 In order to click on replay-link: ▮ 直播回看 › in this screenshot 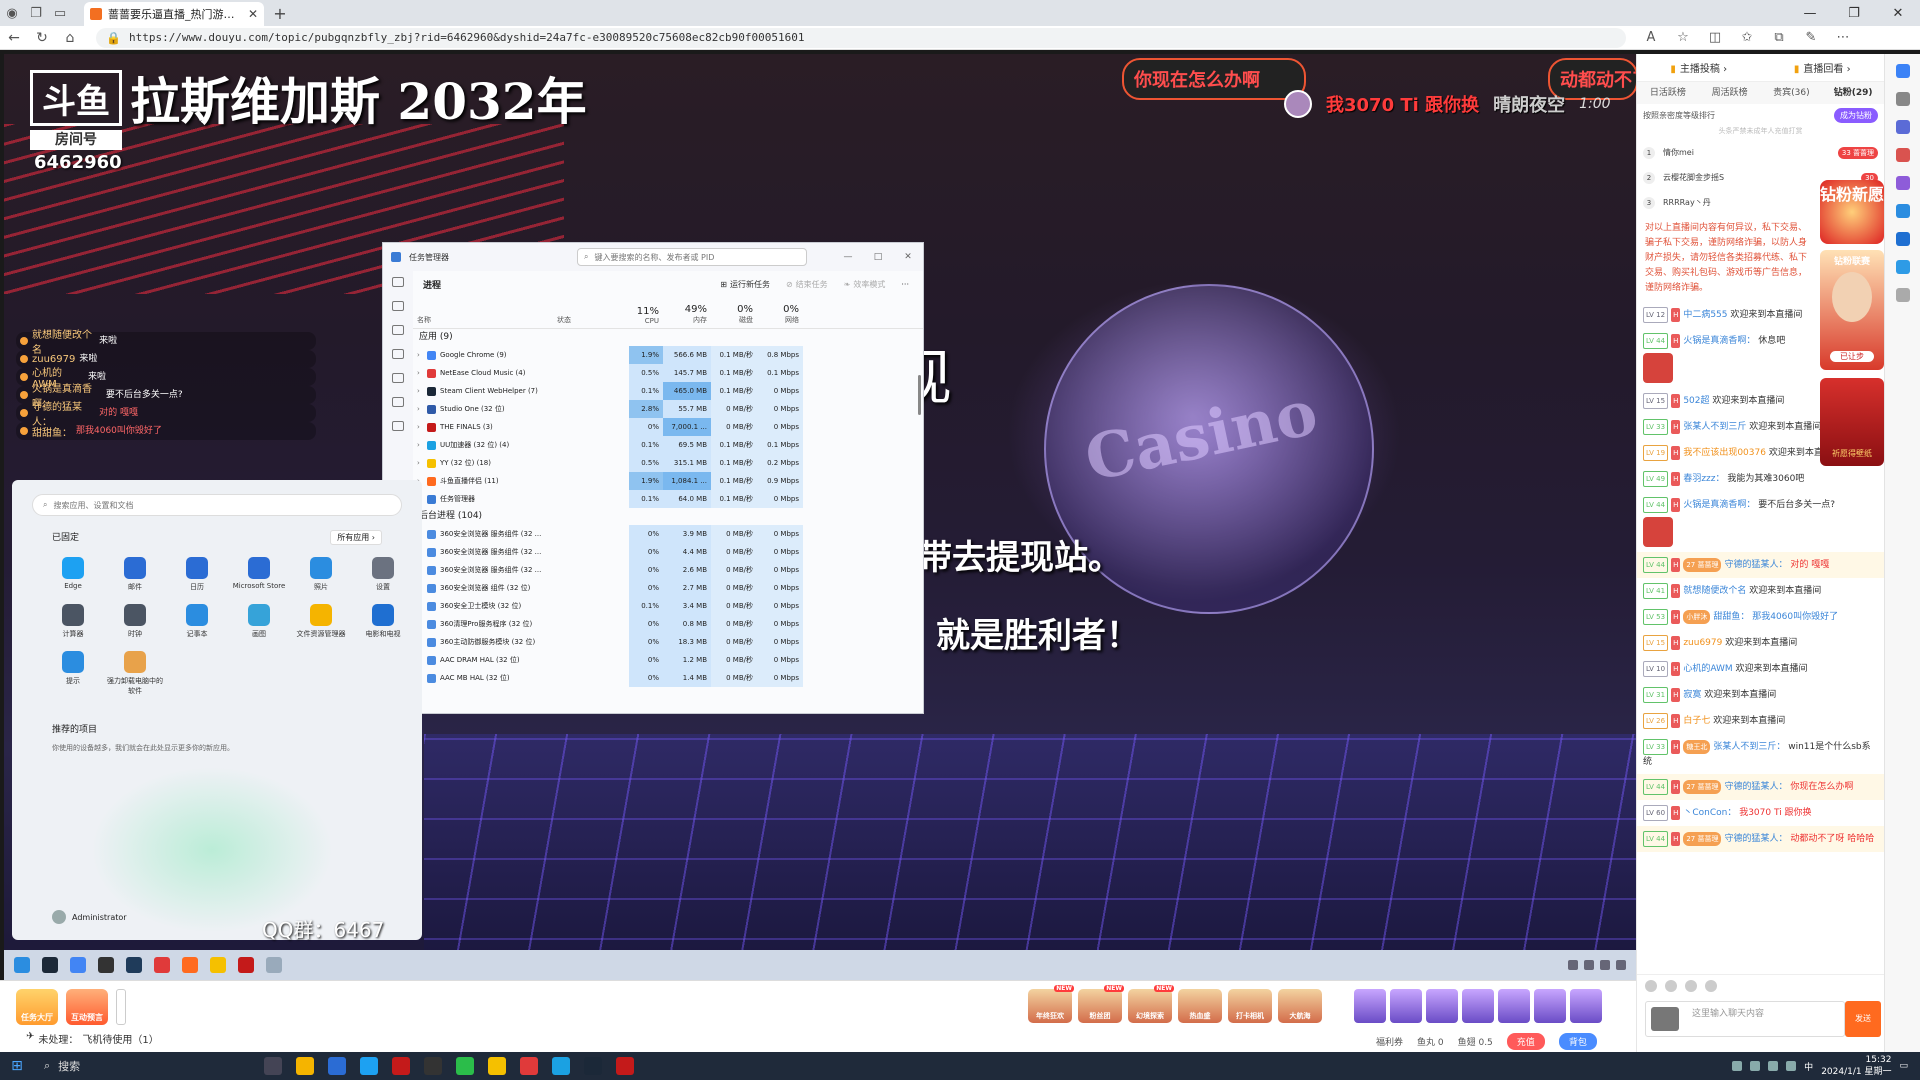, I will do `click(1822, 67)`.